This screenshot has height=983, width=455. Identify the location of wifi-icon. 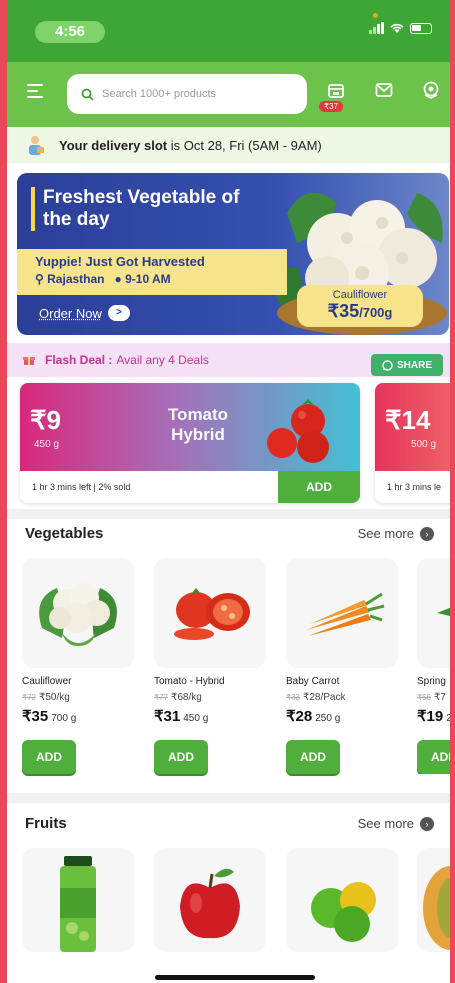
(397, 28).